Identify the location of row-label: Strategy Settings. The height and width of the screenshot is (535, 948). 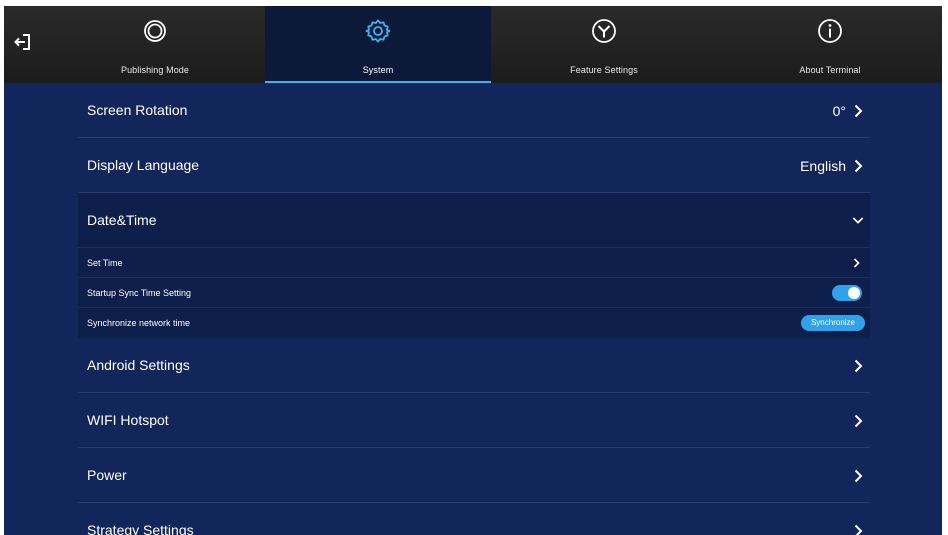
(140, 528).